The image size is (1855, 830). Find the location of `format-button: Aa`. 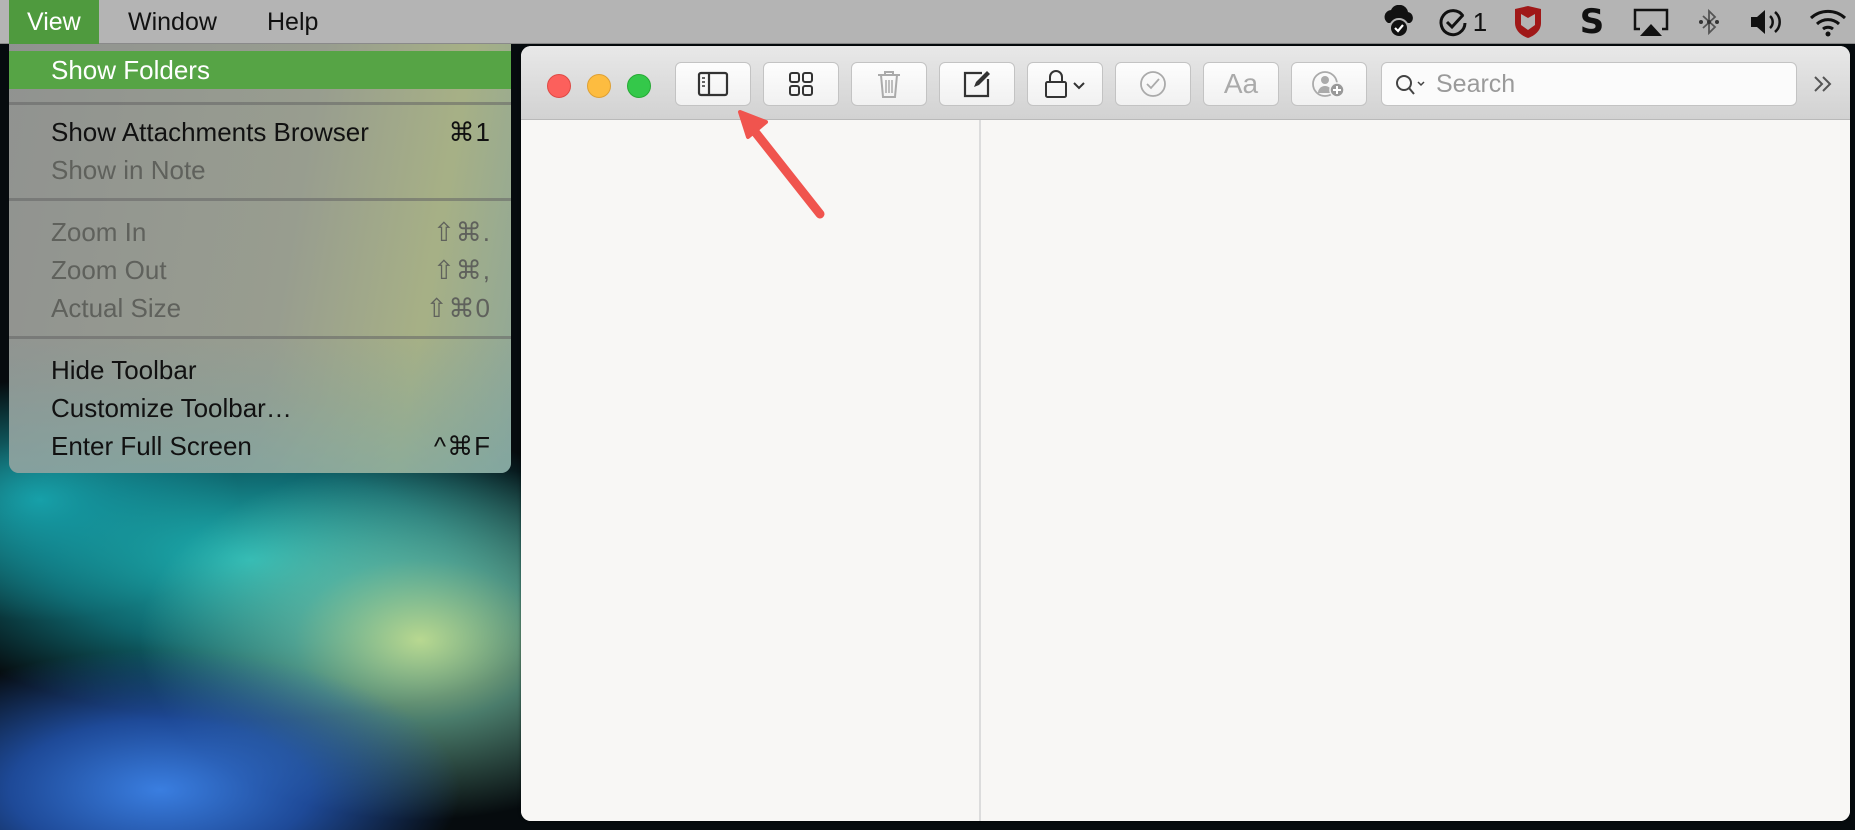

format-button: Aa is located at coordinates (1241, 84).